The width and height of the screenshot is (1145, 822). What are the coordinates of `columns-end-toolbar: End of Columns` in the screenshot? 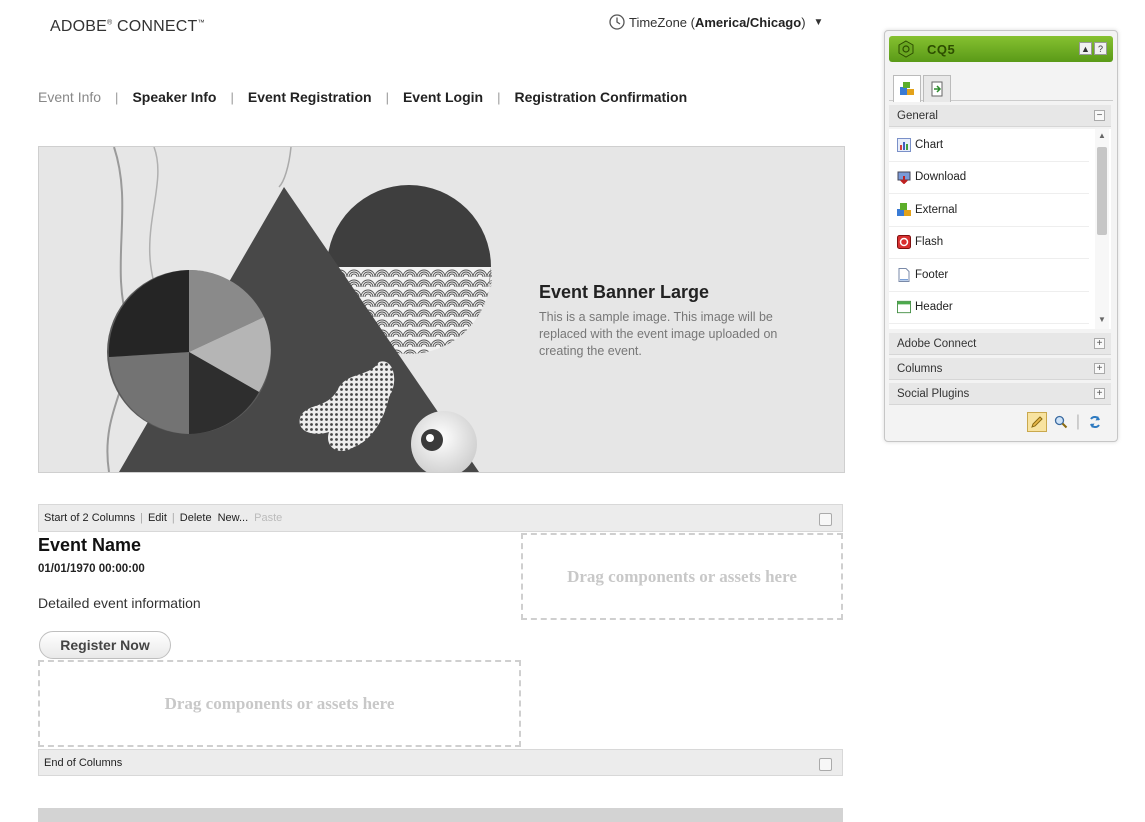 It's located at (440, 762).